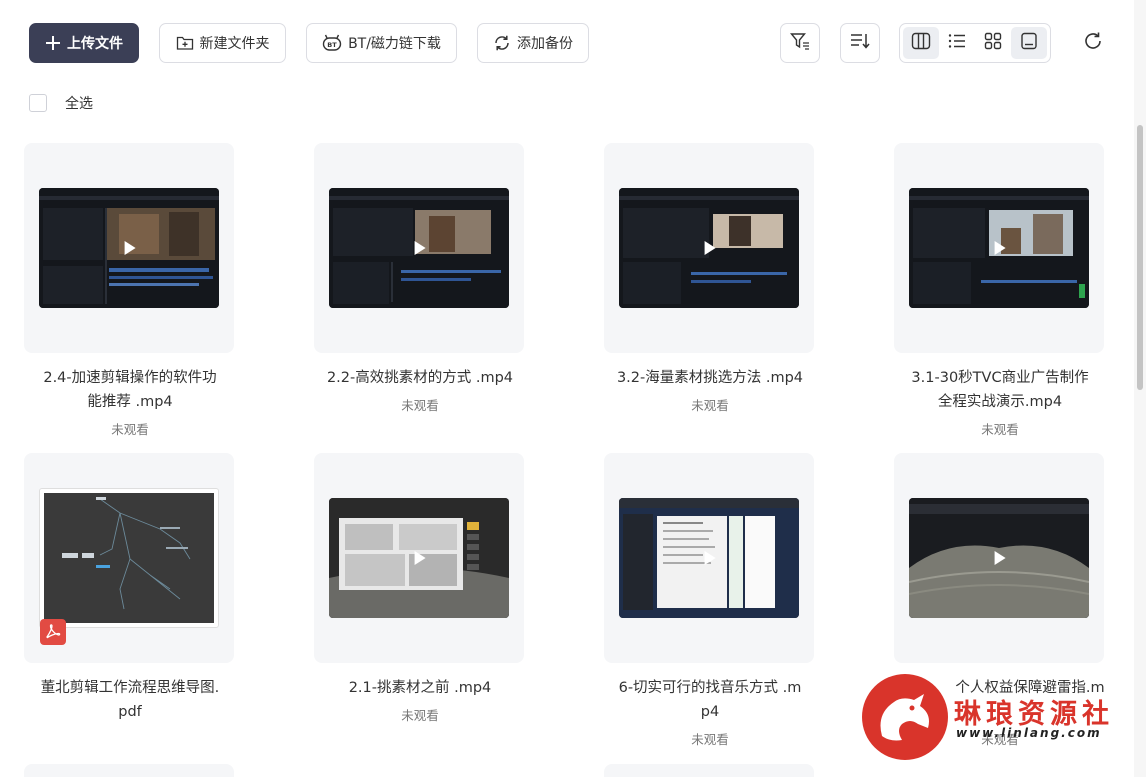  I want to click on pdf-thumbnail, so click(129, 558).